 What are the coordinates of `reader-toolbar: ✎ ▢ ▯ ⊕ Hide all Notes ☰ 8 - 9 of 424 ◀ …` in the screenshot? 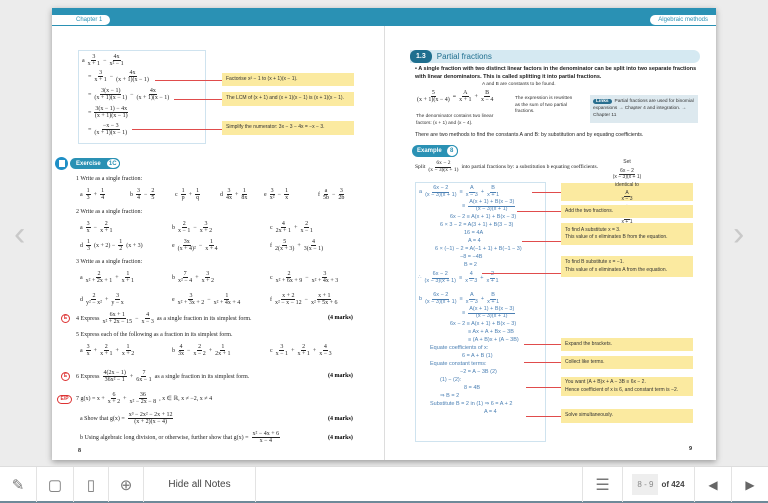 It's located at (384, 484).